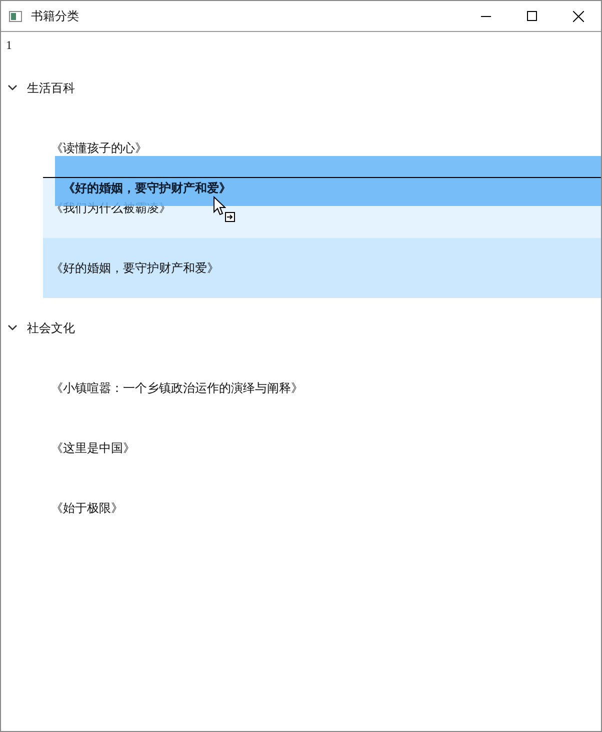  Describe the element at coordinates (322, 268) in the screenshot. I see `selected-tree-item: 《好的婚姻，要守护财产和爱》` at that location.